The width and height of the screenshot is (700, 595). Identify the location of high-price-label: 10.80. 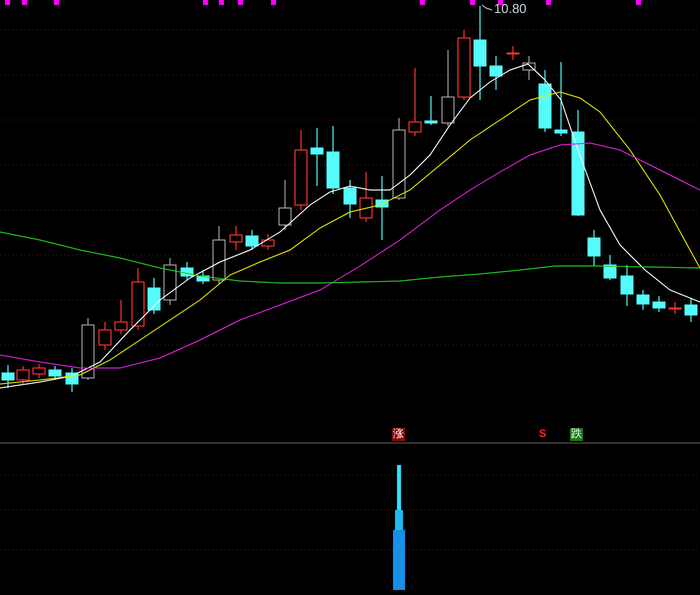
(510, 8).